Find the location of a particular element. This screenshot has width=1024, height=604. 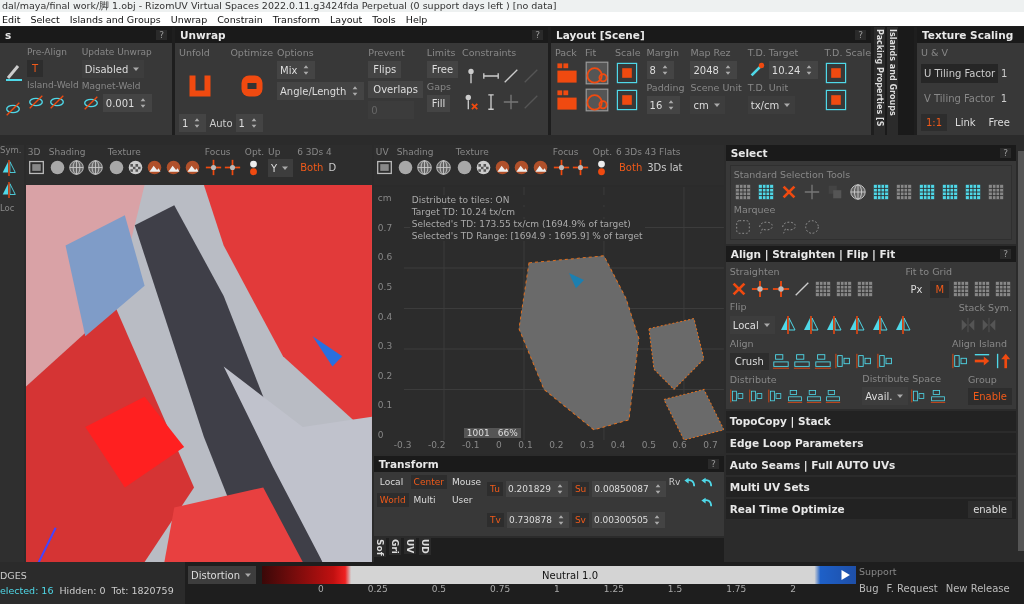

collapsed-panel-header: Edge Loop Parameters is located at coordinates (871, 443).